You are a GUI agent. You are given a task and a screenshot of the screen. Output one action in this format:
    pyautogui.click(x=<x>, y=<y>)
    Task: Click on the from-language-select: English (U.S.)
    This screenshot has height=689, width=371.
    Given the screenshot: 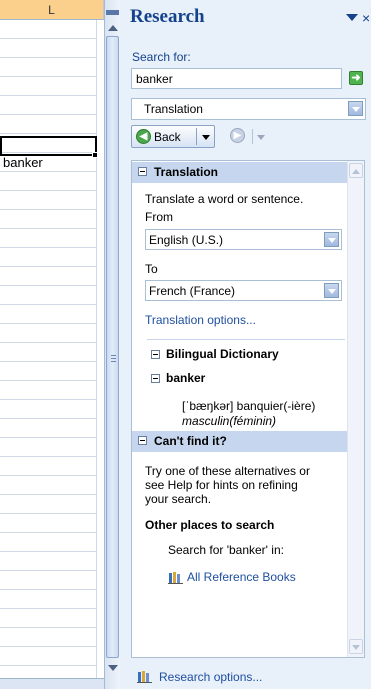 What is the action you would take?
    pyautogui.click(x=243, y=239)
    